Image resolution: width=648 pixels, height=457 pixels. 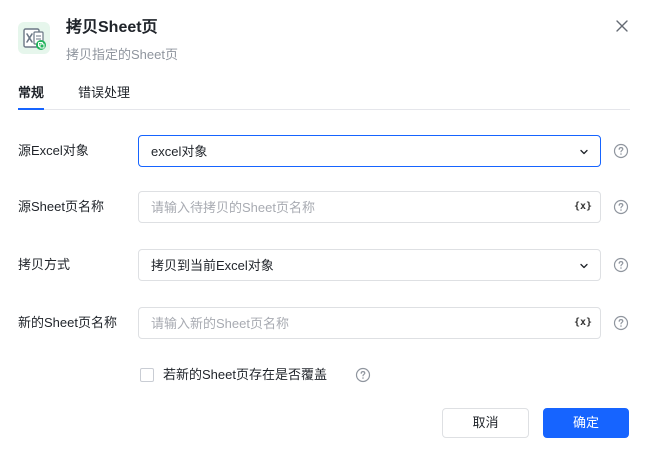 What do you see at coordinates (67, 322) in the screenshot?
I see `new-sheet-label: 新的Sheet页名称` at bounding box center [67, 322].